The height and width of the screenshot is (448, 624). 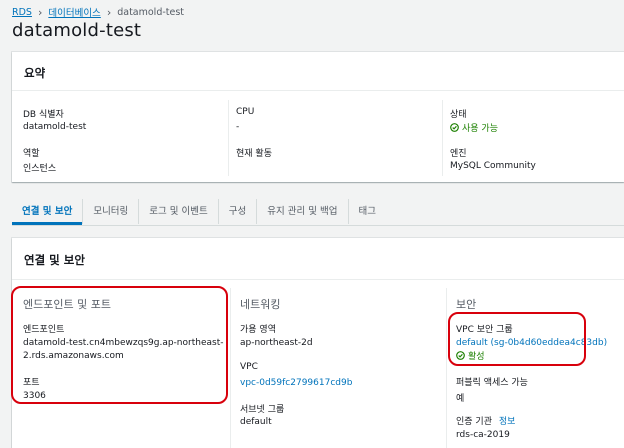 I want to click on engine-value: MySQL Community, so click(x=493, y=166).